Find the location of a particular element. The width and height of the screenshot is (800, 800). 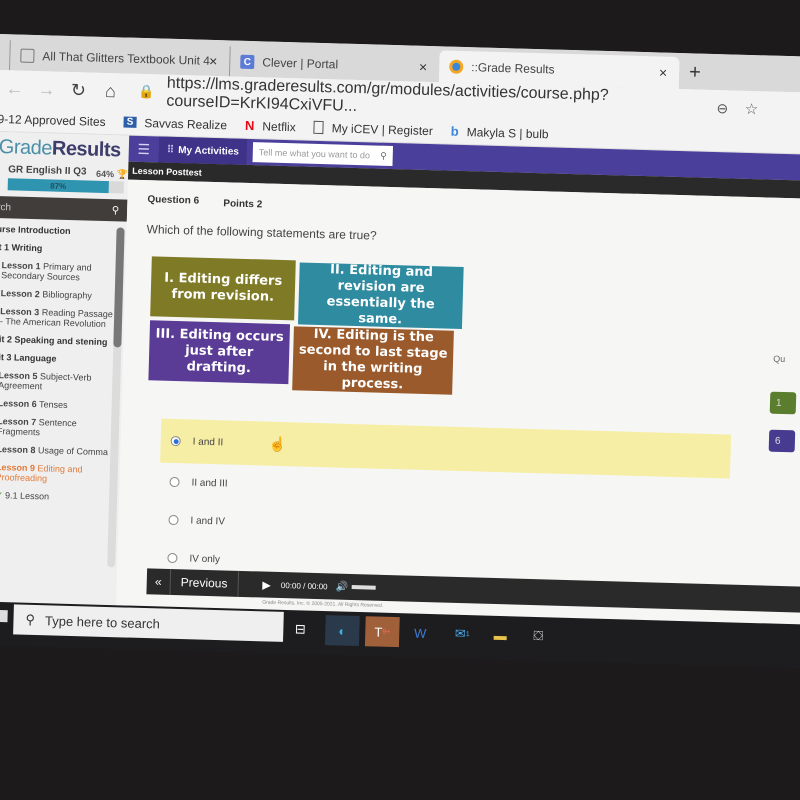

volume-icon: 🔊 is located at coordinates (341, 586).